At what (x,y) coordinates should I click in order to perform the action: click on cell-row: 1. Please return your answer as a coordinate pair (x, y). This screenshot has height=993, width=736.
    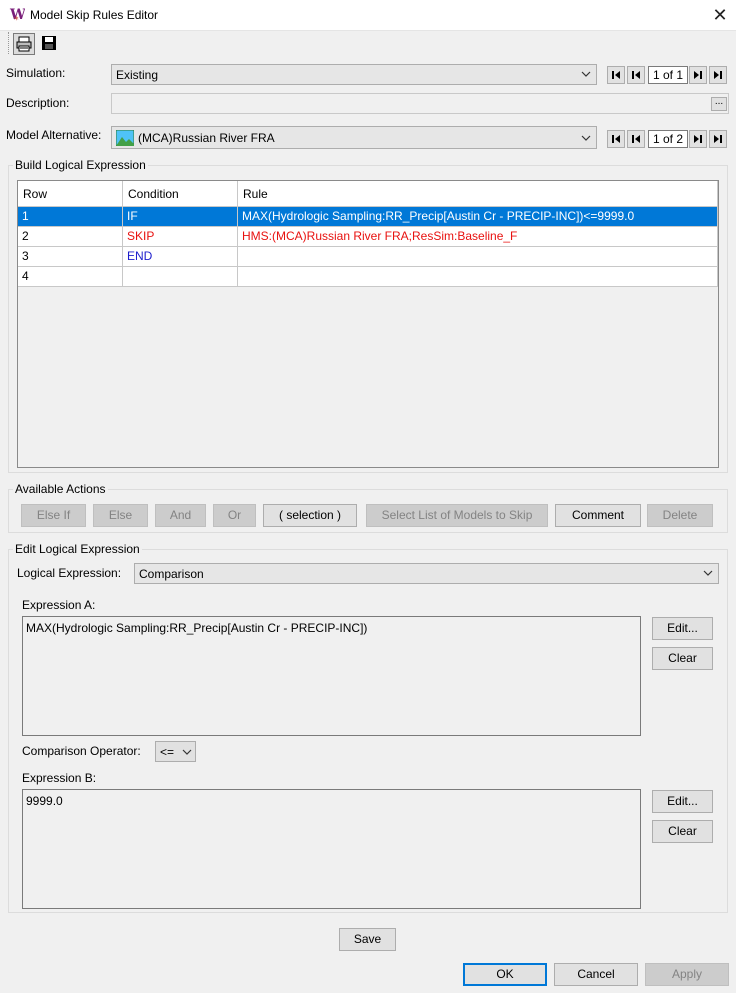
    Looking at the image, I should click on (70, 217).